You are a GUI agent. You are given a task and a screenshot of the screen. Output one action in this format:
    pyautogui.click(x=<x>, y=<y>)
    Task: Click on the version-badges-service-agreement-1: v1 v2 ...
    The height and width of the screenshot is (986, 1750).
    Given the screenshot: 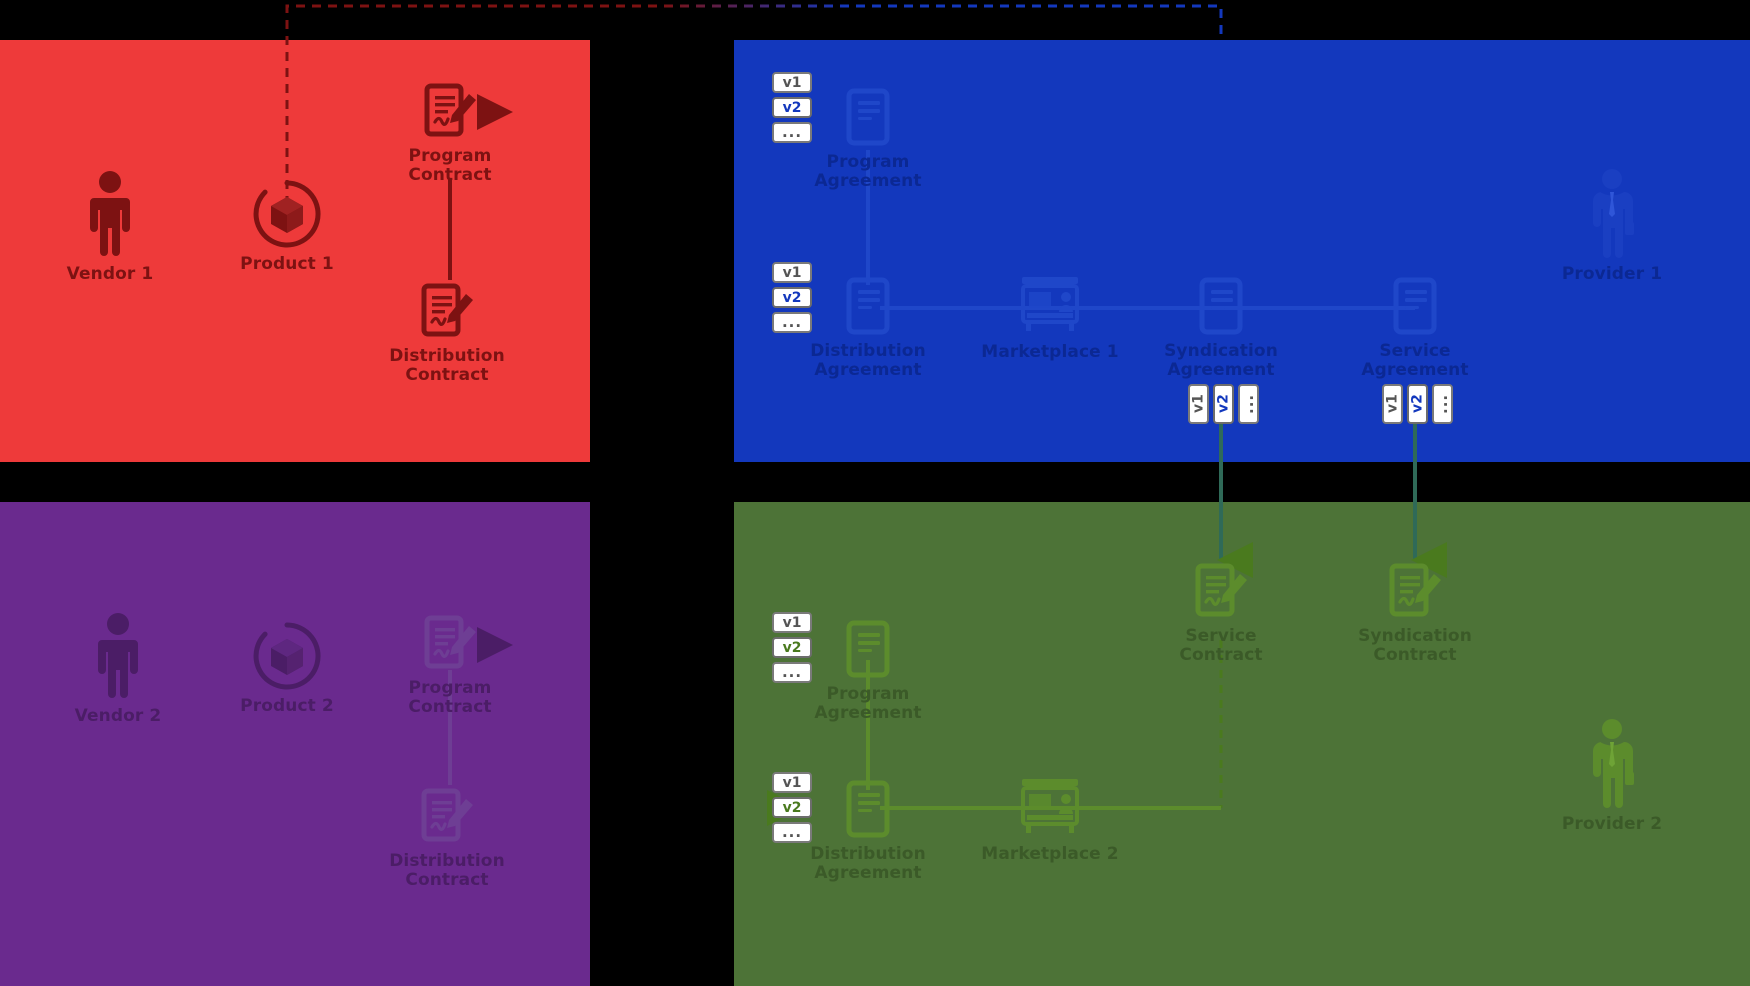 What is the action you would take?
    pyautogui.click(x=1417, y=404)
    